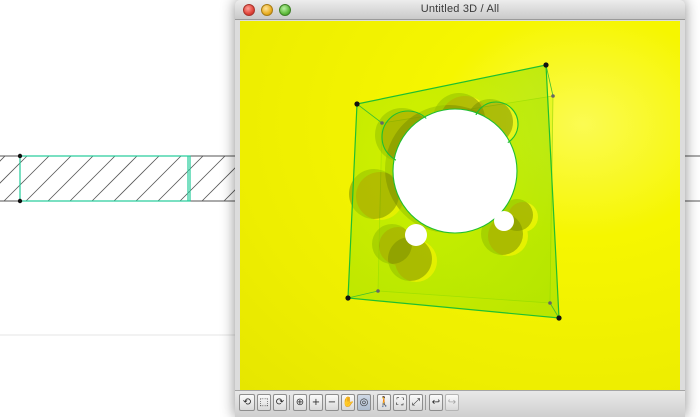 The height and width of the screenshot is (417, 700). I want to click on hand-icon: ✋, so click(348, 402).